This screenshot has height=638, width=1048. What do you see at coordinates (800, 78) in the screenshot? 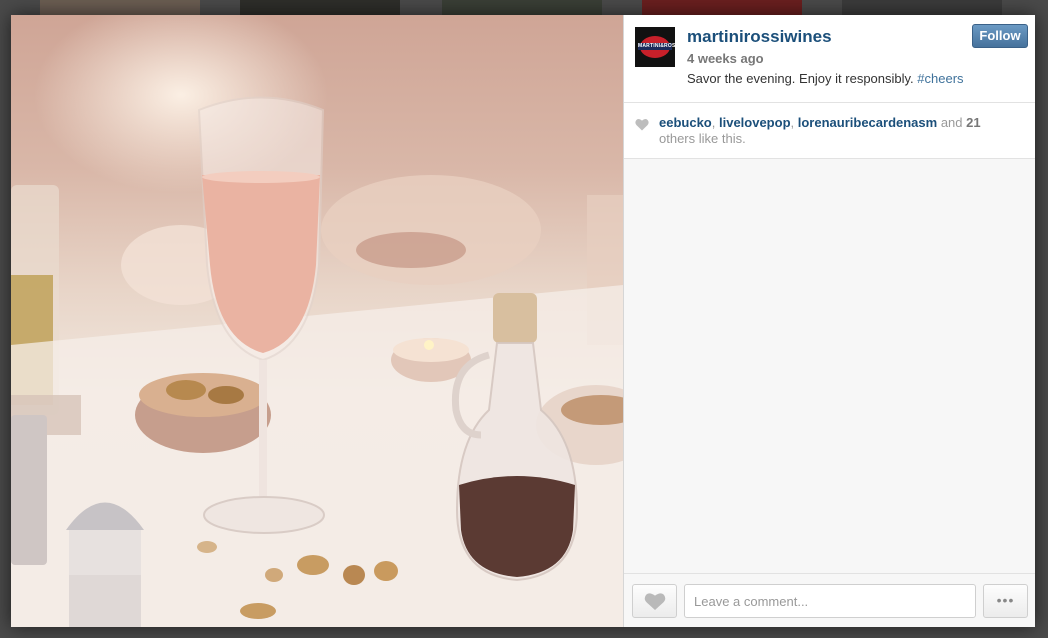
I see `caption-text: Savor the evening. Enjoy it responsibly.` at bounding box center [800, 78].